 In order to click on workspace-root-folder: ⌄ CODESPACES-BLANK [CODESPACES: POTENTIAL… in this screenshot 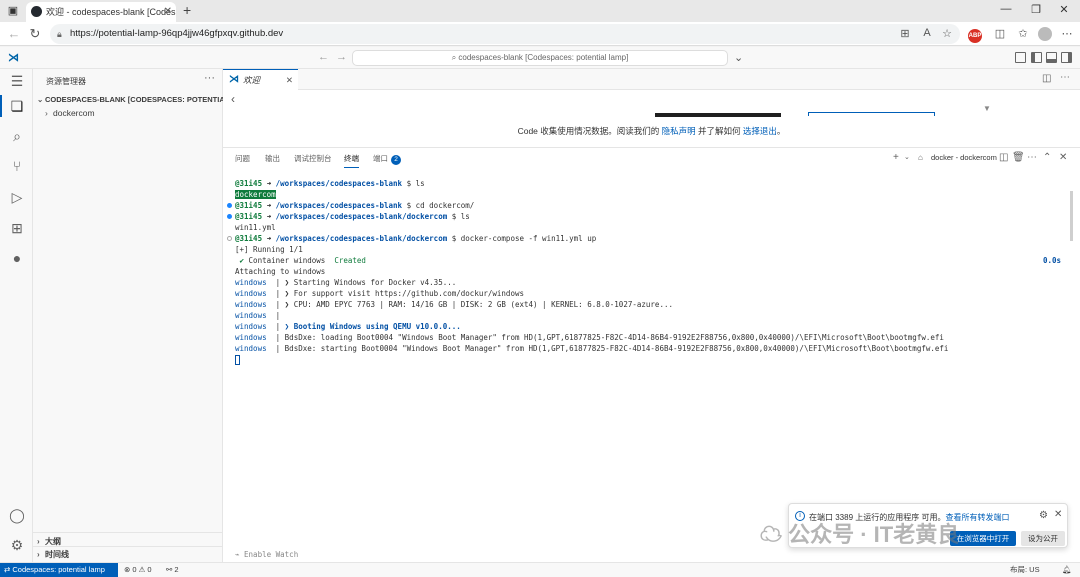, I will do `click(142, 99)`.